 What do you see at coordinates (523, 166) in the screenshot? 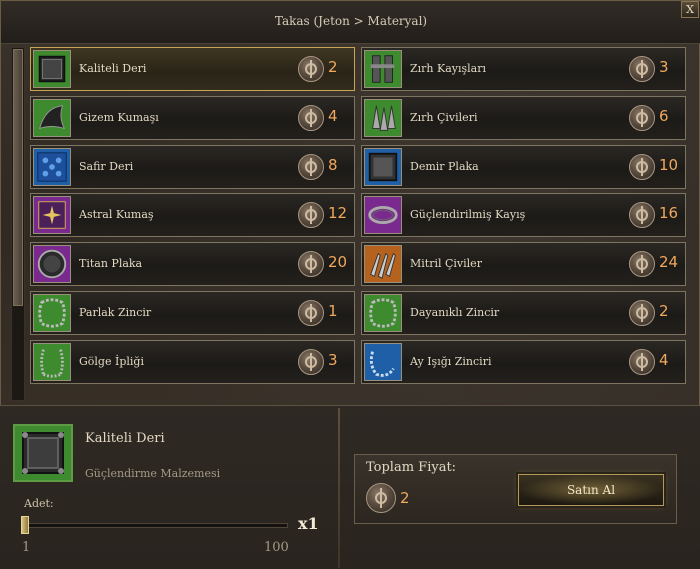
I see `item-card: Demir Plaka 10` at bounding box center [523, 166].